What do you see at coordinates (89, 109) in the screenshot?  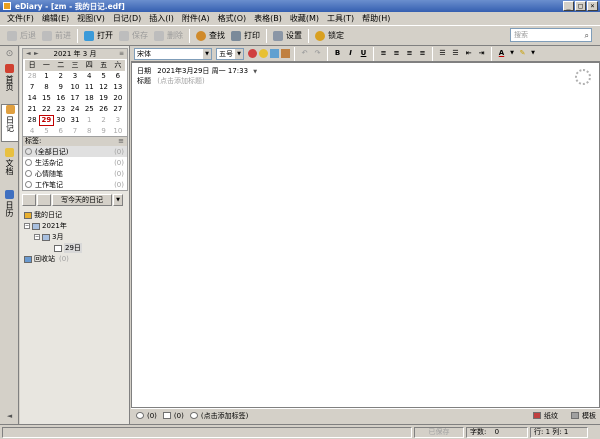 I see `calendar-day: 25` at bounding box center [89, 109].